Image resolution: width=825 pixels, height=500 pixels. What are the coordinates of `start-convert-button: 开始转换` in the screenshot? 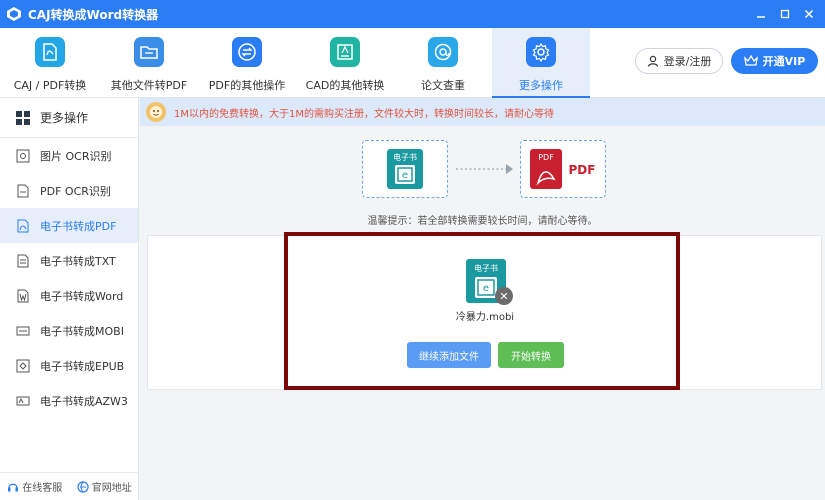 It's located at (531, 355).